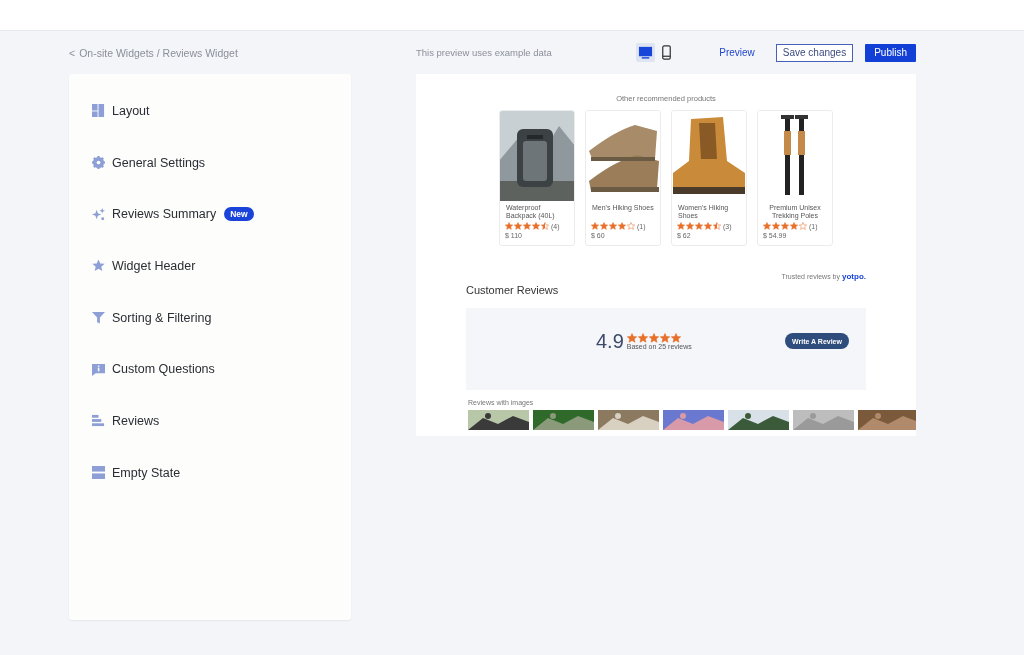  Describe the element at coordinates (645, 52) in the screenshot. I see `desktop-icon` at that location.